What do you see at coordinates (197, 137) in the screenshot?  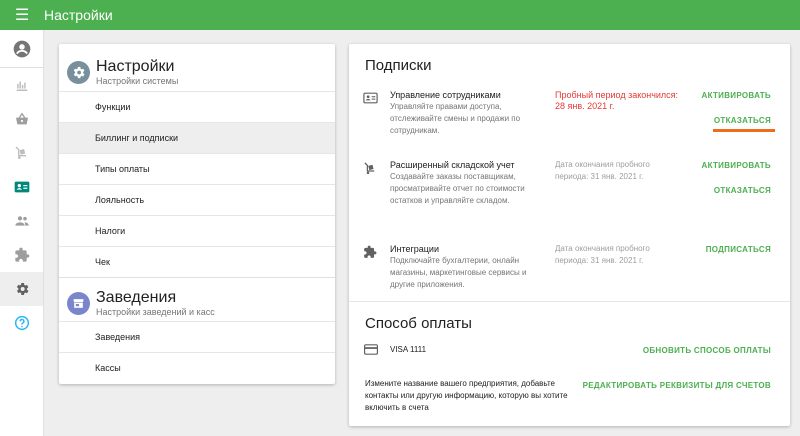 I see `nav-item-billing: Биллинг и подписки` at bounding box center [197, 137].